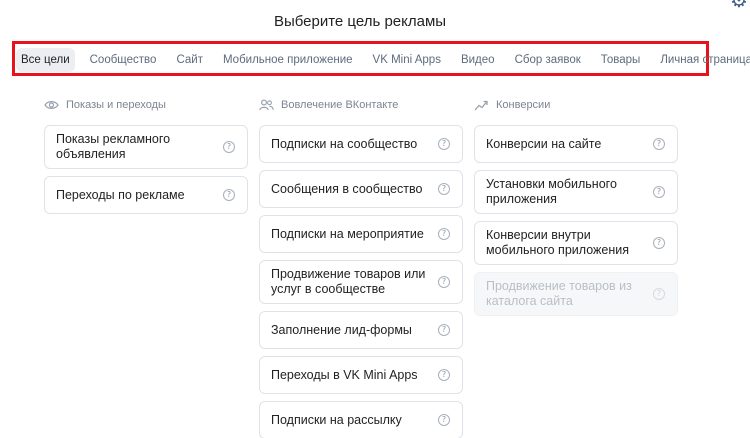  I want to click on page-title: Выберите цель рекламы, so click(360, 21).